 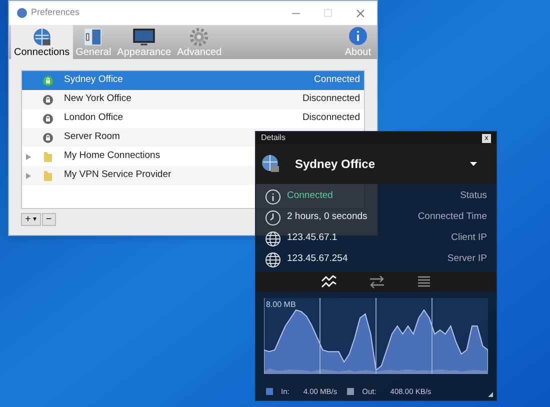 What do you see at coordinates (377, 282) in the screenshot?
I see `swap-arrows-icon` at bounding box center [377, 282].